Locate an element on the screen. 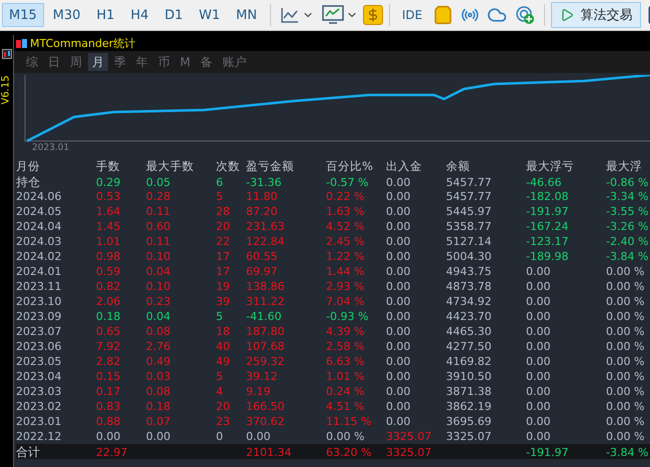  table-cell-text: 22 is located at coordinates (223, 241).